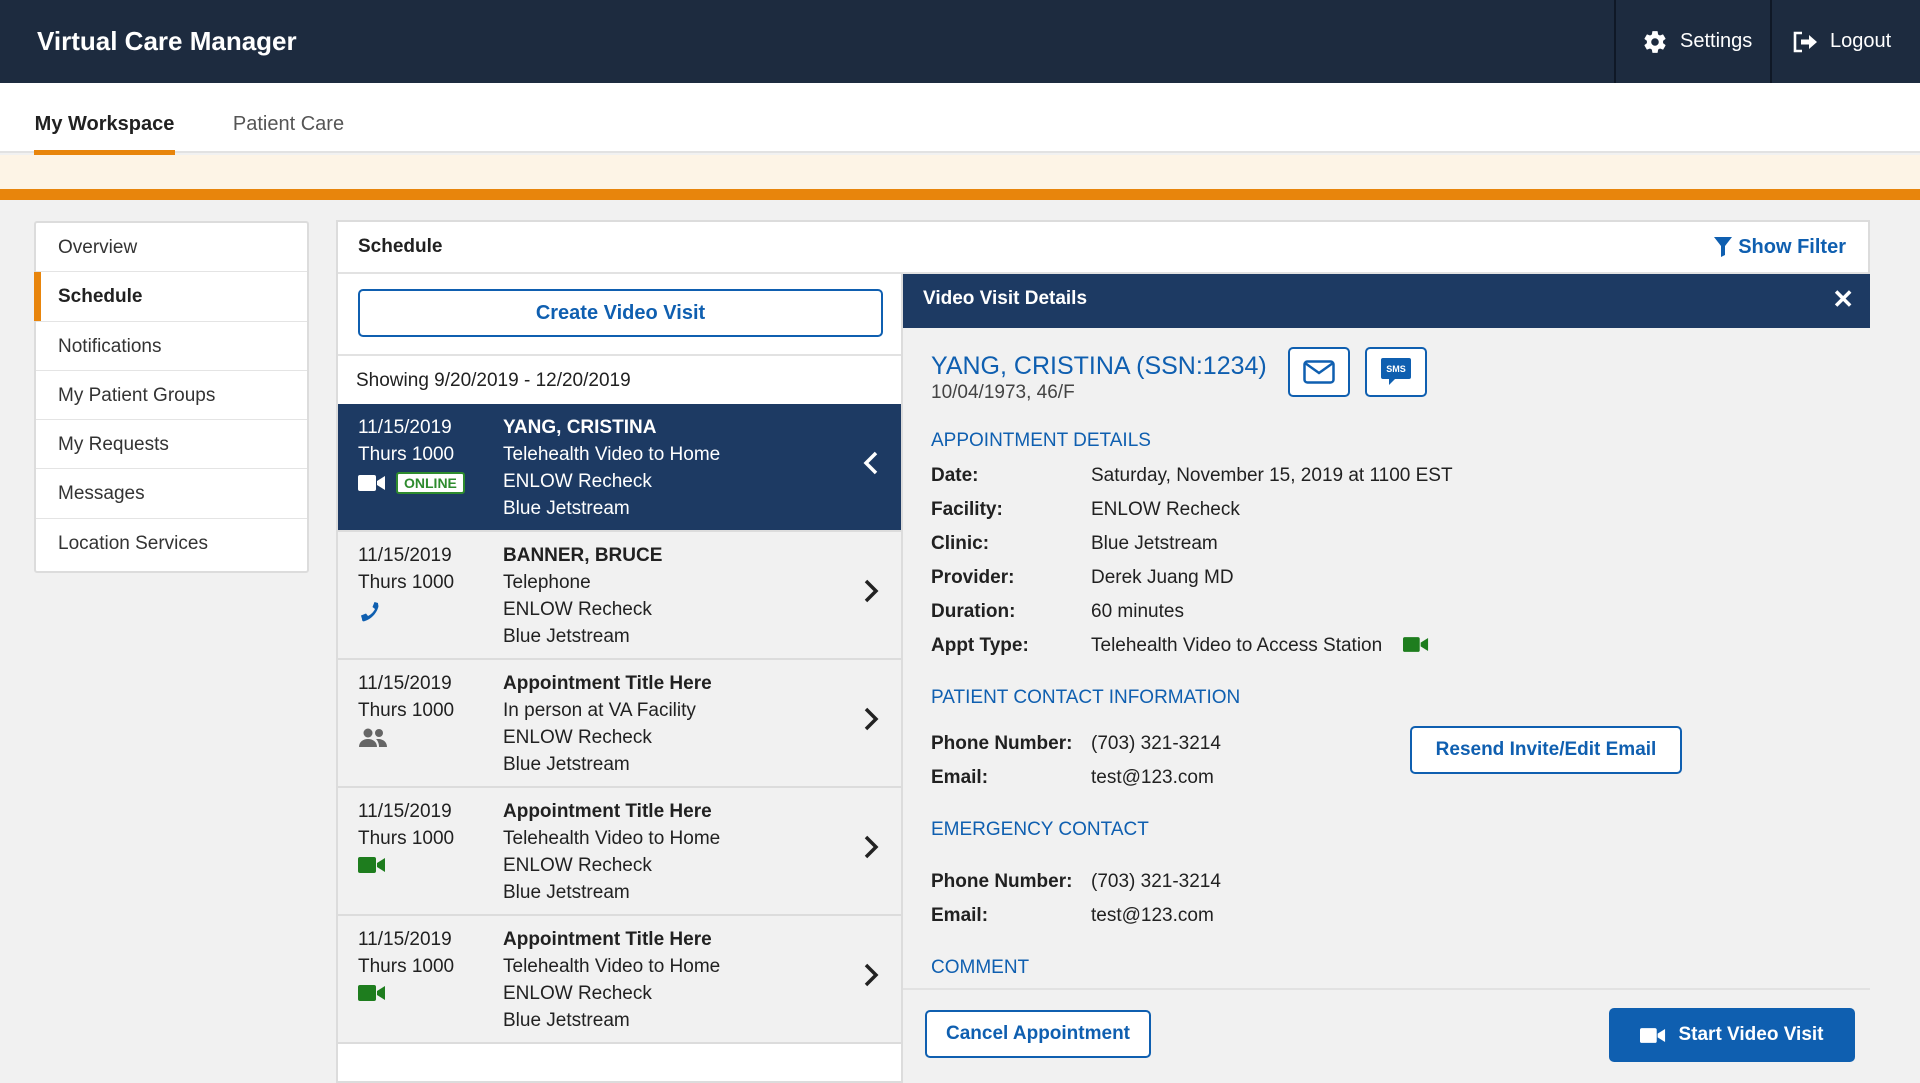 The width and height of the screenshot is (1920, 1083). What do you see at coordinates (1076, 744) in the screenshot?
I see `patient-phone-row: Phone Number: (703) 321-3214` at bounding box center [1076, 744].